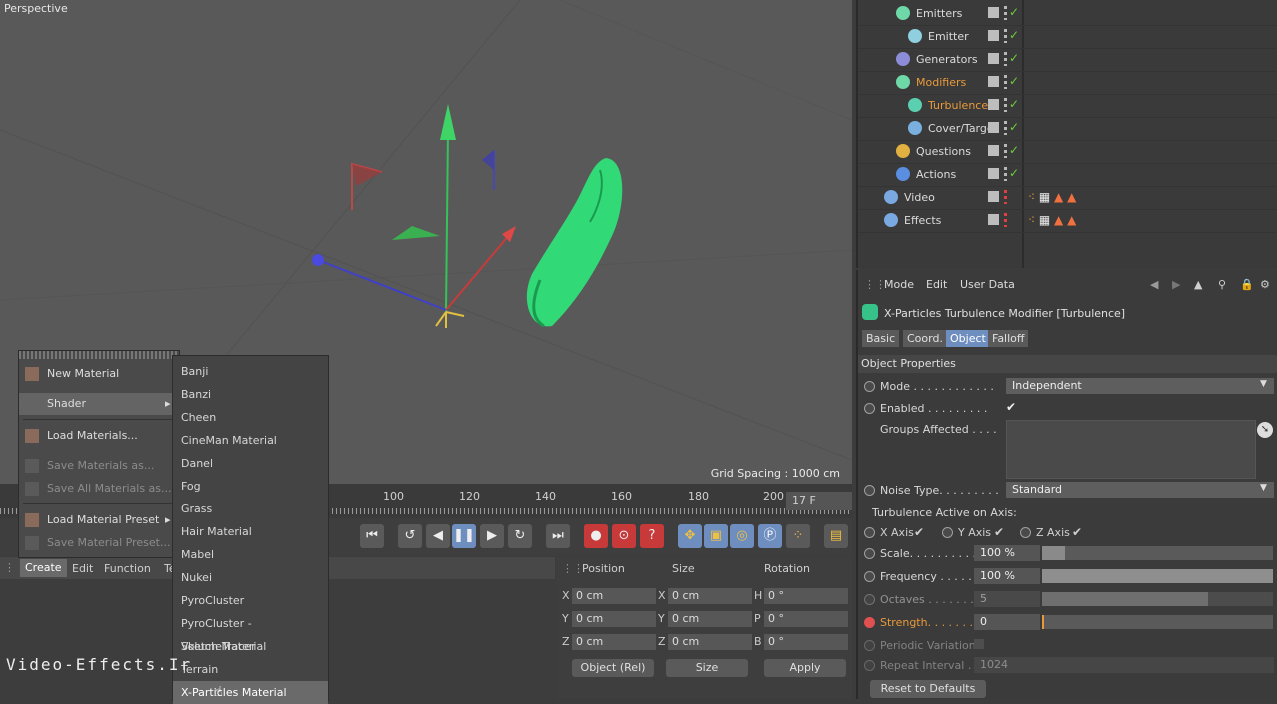 The width and height of the screenshot is (1277, 704). Describe the element at coordinates (869, 553) in the screenshot. I see `scale-animate-radio` at that location.